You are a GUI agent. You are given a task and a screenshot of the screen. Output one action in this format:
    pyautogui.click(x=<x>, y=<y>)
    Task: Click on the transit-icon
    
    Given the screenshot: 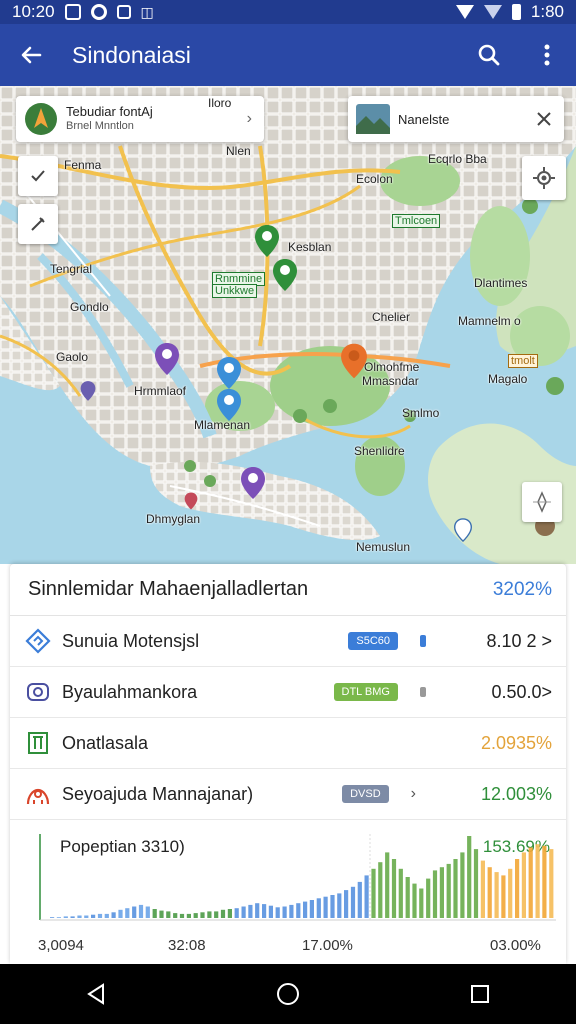 What is the action you would take?
    pyautogui.click(x=38, y=641)
    